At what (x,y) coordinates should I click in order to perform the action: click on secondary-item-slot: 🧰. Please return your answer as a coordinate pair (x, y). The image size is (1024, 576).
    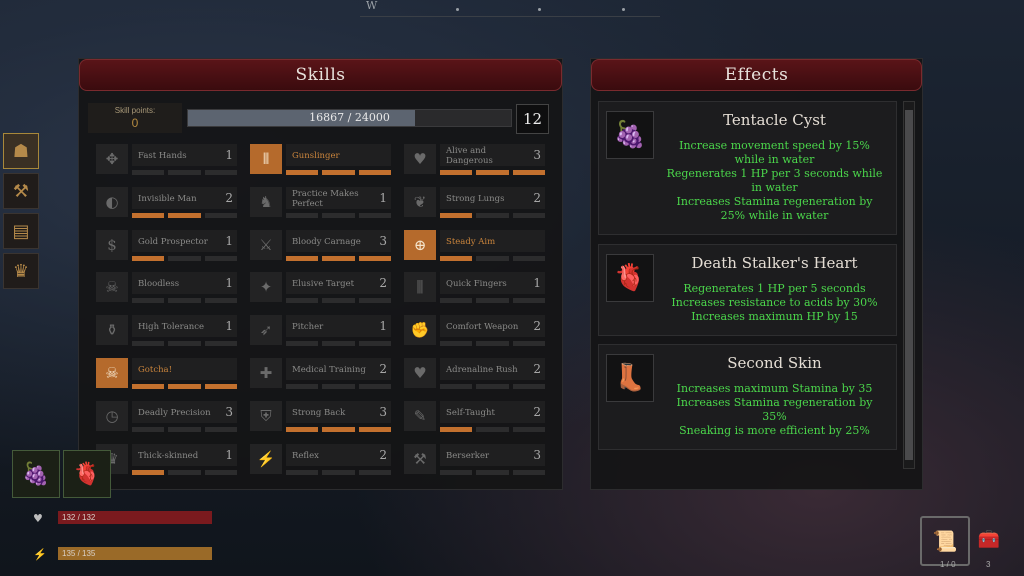
    Looking at the image, I should click on (989, 539).